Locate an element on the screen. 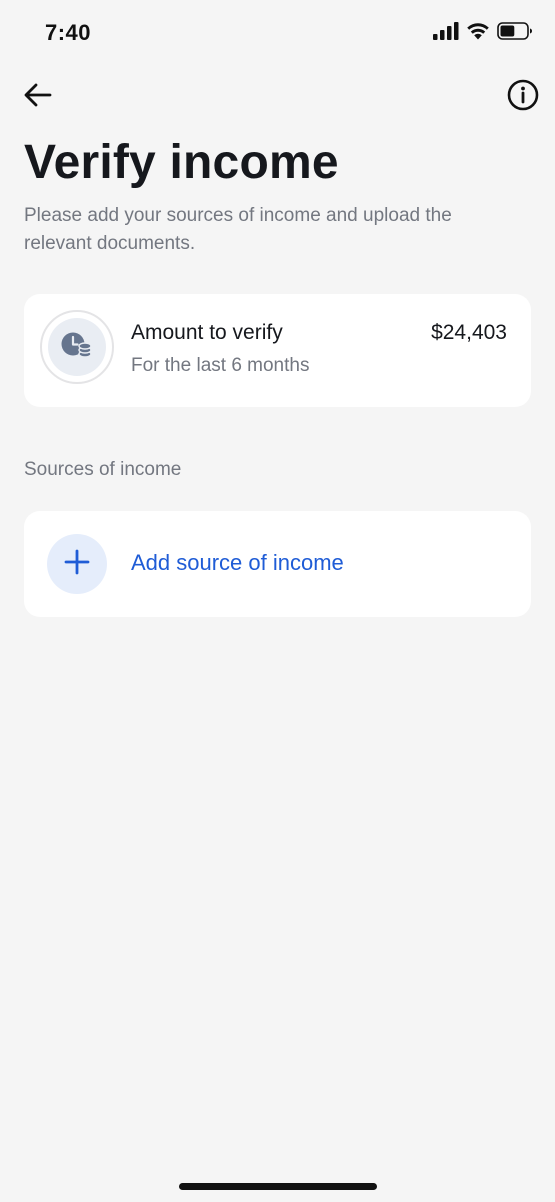 This screenshot has width=555, height=1202. add-icon-badge is located at coordinates (77, 564).